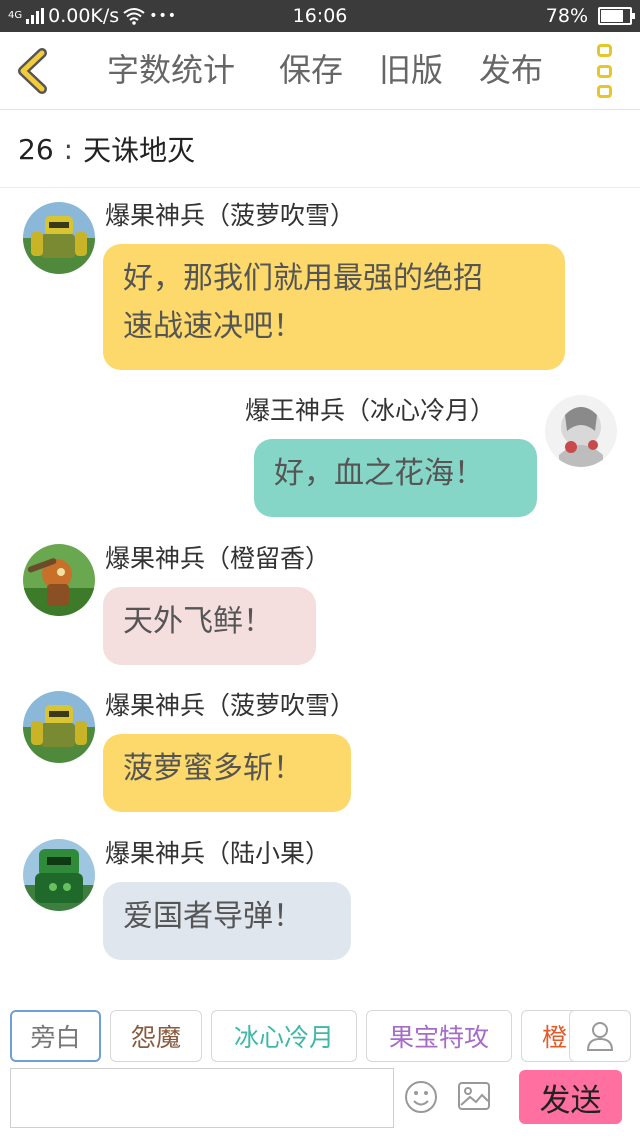 Image resolution: width=640 pixels, height=1138 pixels. I want to click on character-profile-button, so click(600, 1036).